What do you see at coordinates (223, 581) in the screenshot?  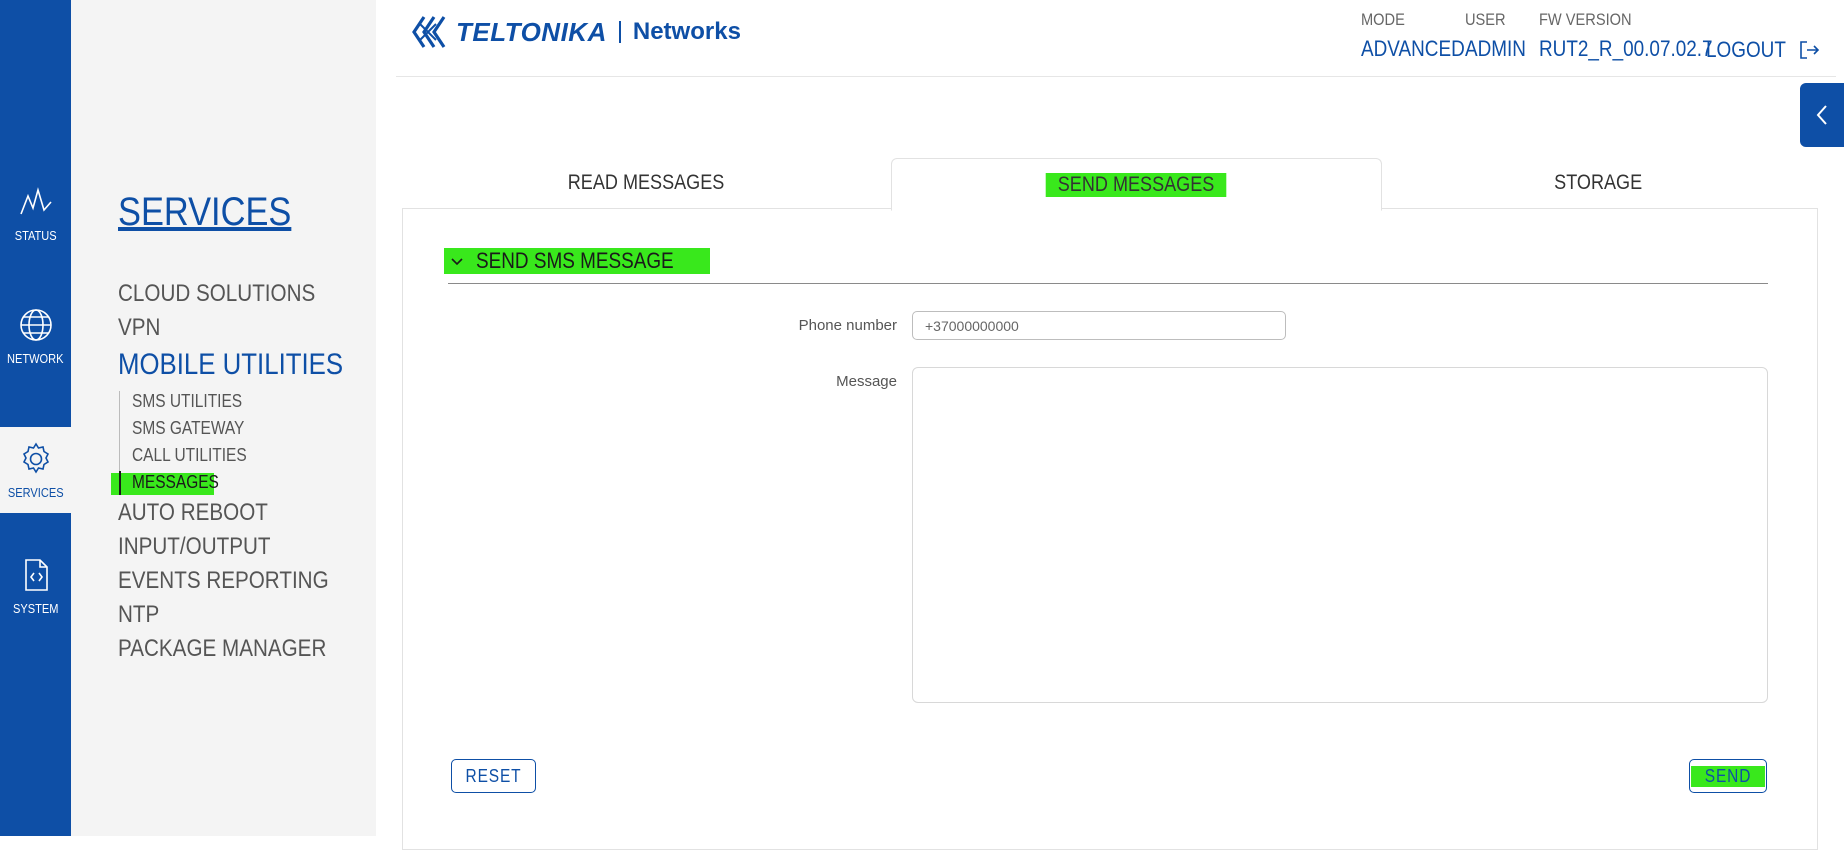 I see `submenu-item-events-reporting: EVENTS REPORTING` at bounding box center [223, 581].